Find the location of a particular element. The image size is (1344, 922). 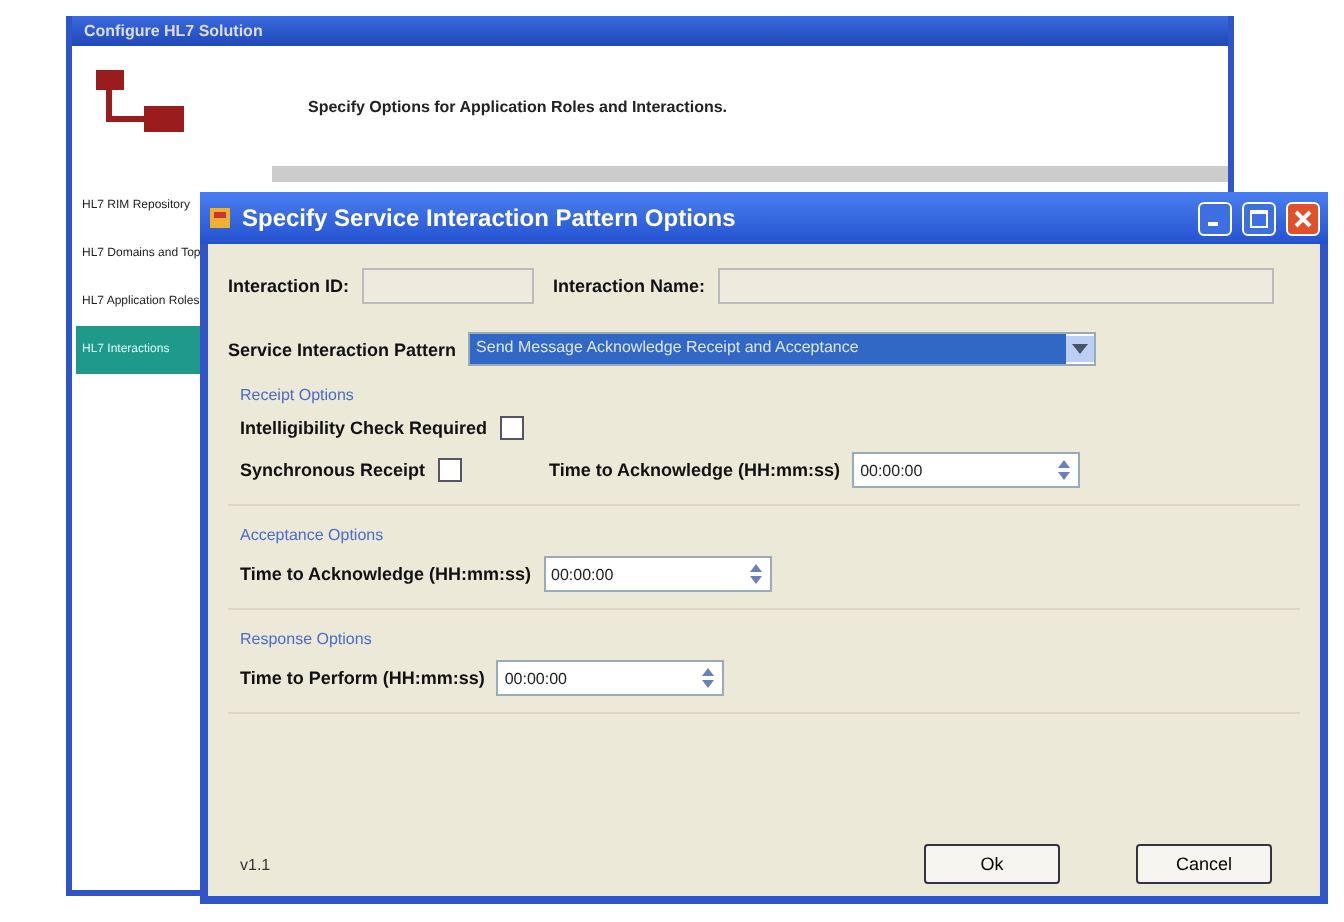

close-icon is located at coordinates (1303, 218).